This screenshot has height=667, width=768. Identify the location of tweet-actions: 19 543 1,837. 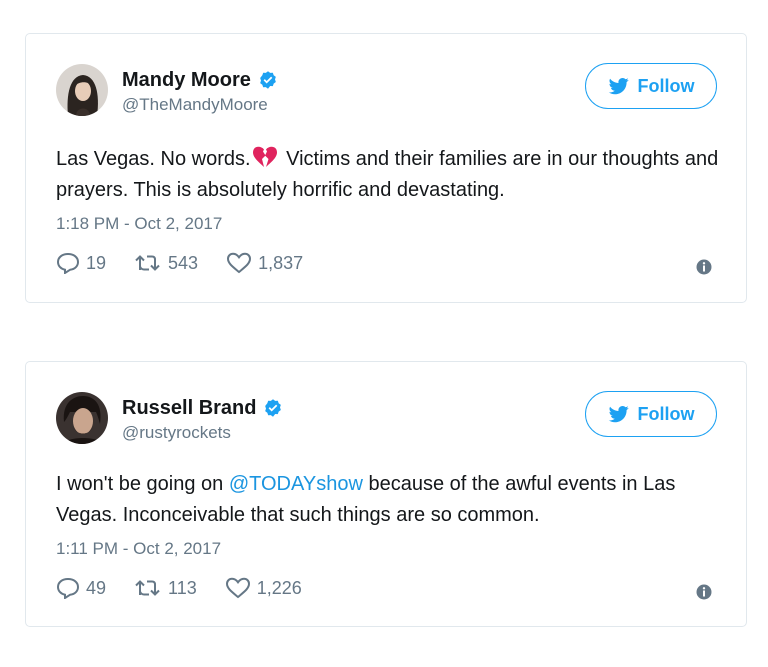
(193, 263).